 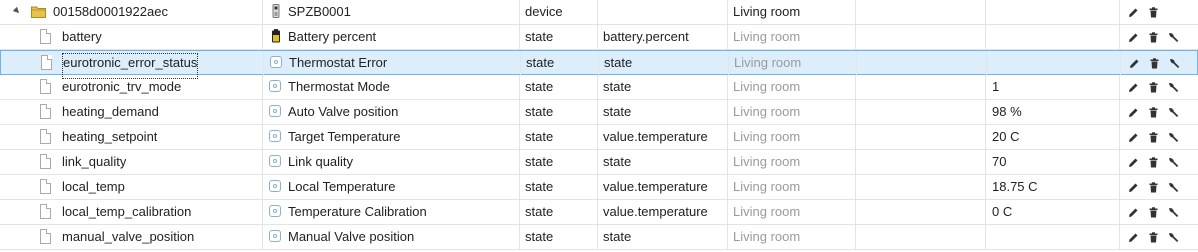 What do you see at coordinates (342, 186) in the screenshot?
I see `state-name: Local Temperature` at bounding box center [342, 186].